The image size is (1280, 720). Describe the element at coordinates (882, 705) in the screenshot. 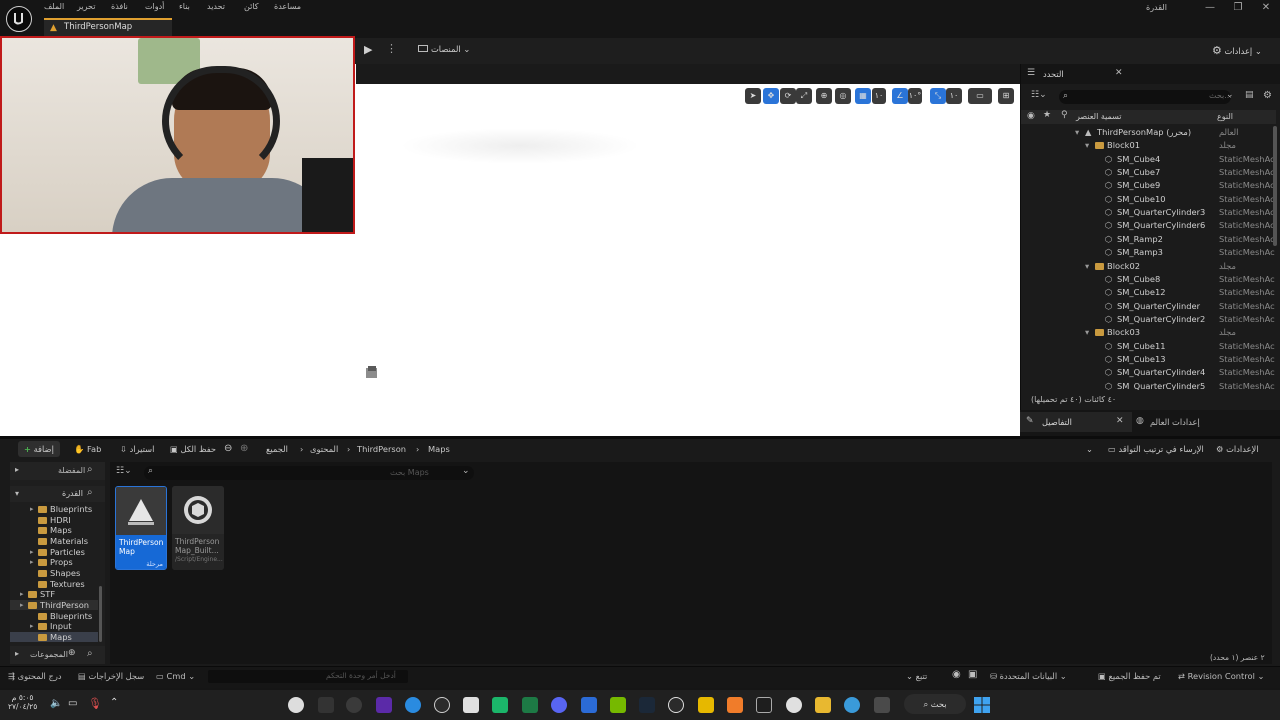

I see `task-view-icon` at that location.